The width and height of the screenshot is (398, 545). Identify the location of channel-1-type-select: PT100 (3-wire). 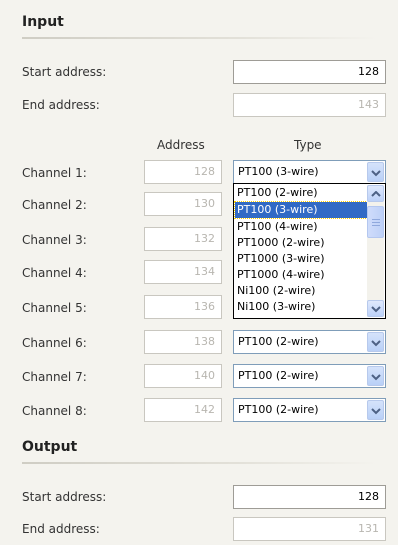
(309, 172).